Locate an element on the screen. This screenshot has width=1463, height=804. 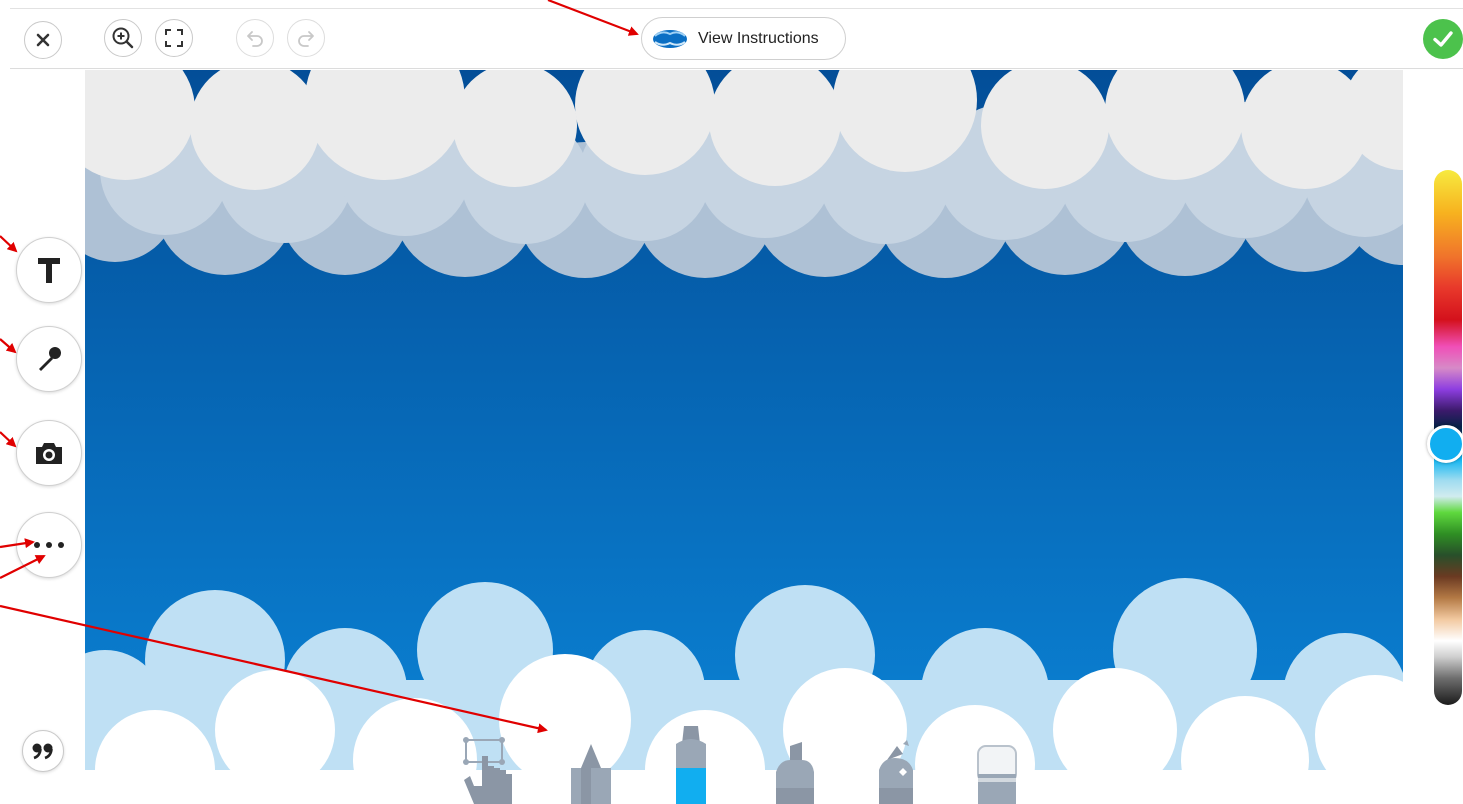
fullscreen-icon is located at coordinates (174, 38).